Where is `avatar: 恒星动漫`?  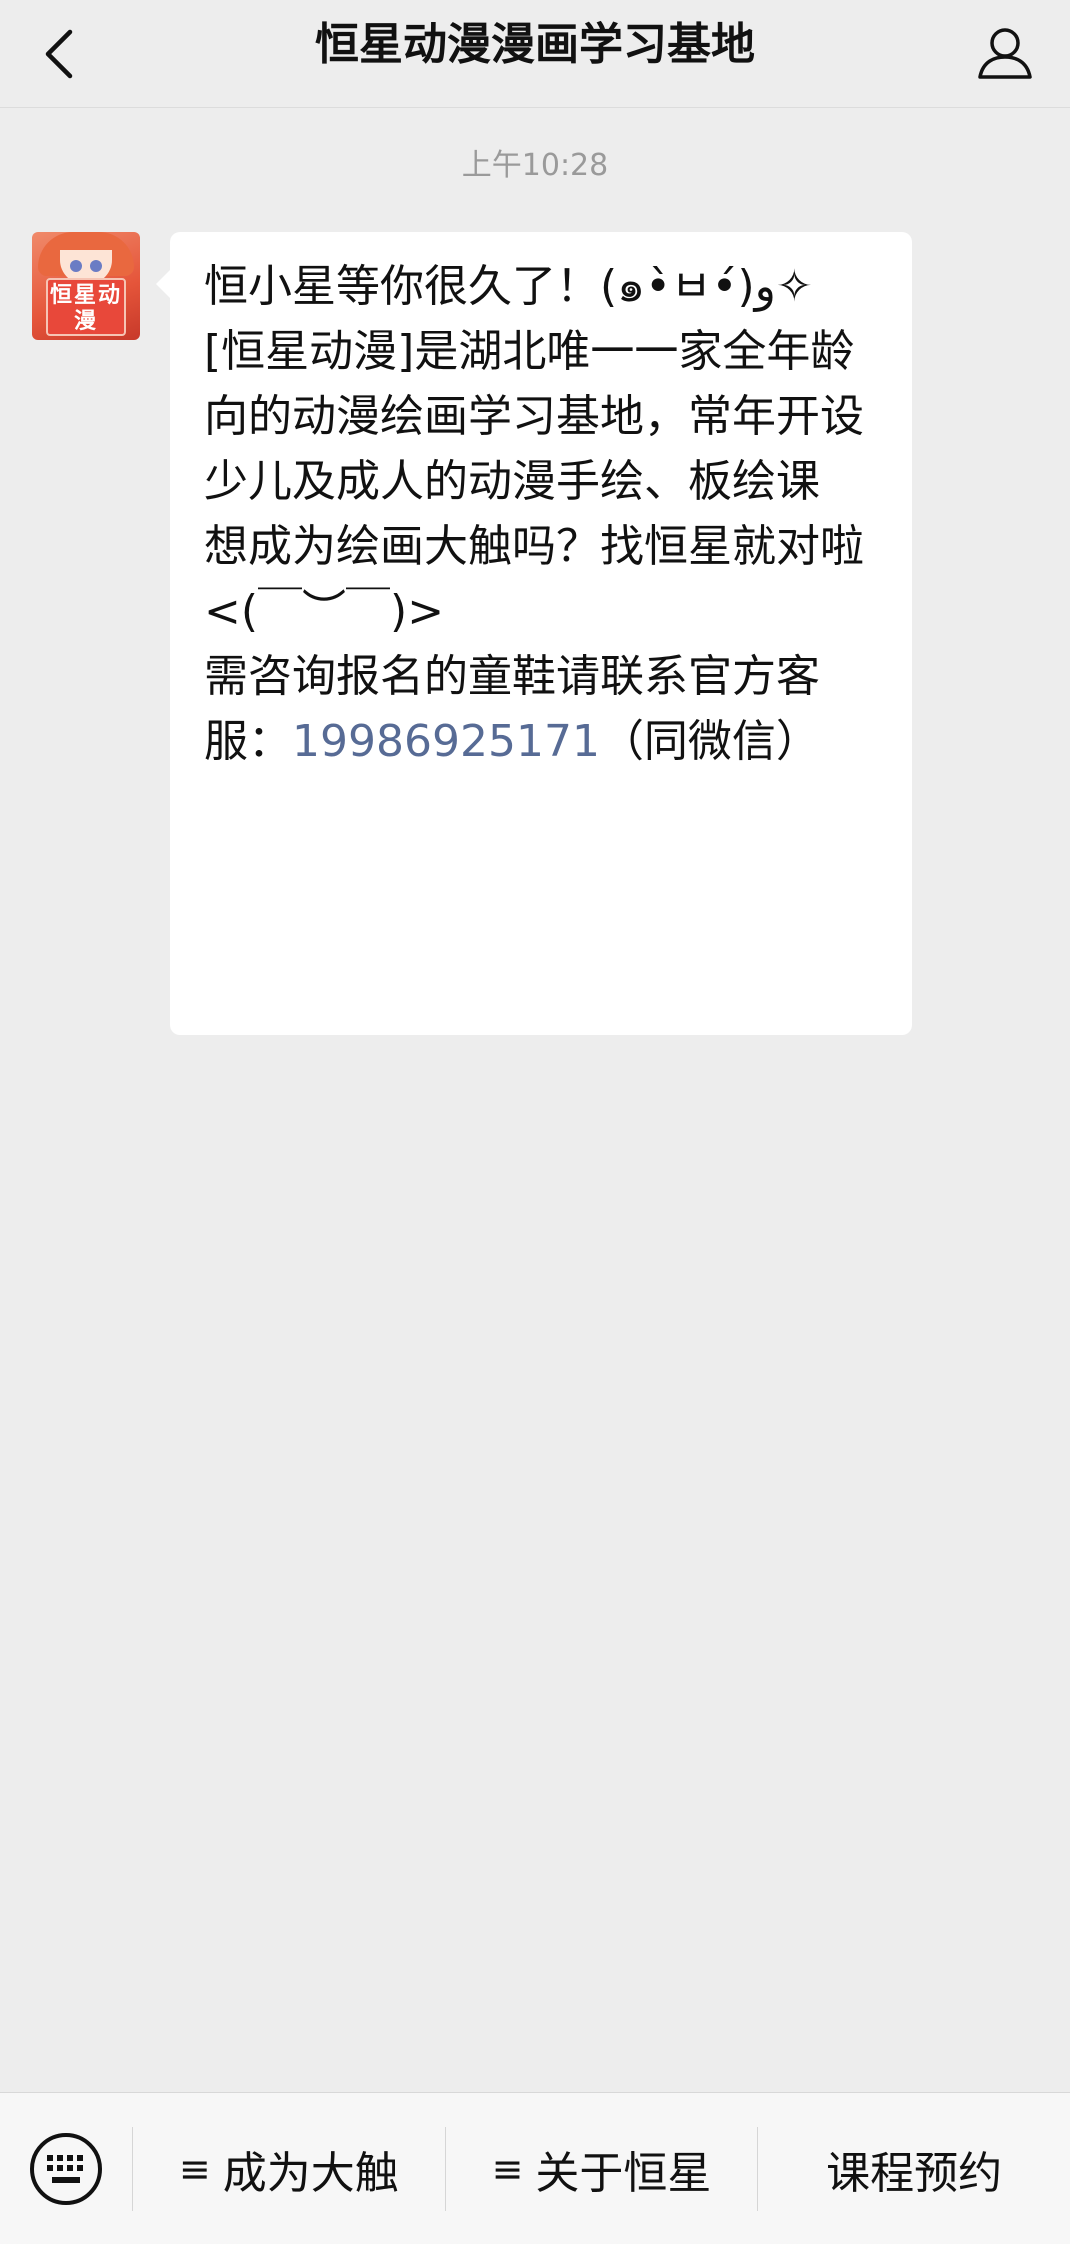
avatar: 恒星动漫 is located at coordinates (86, 286).